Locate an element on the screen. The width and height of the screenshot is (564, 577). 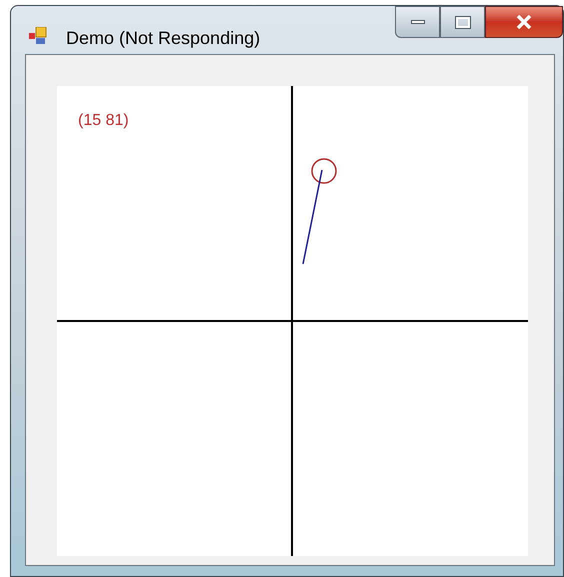
coordinate-label: (15 81) is located at coordinates (103, 121).